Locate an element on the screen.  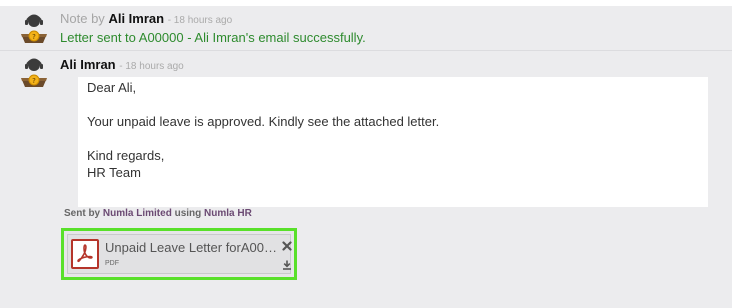
download-icon is located at coordinates (287, 265).